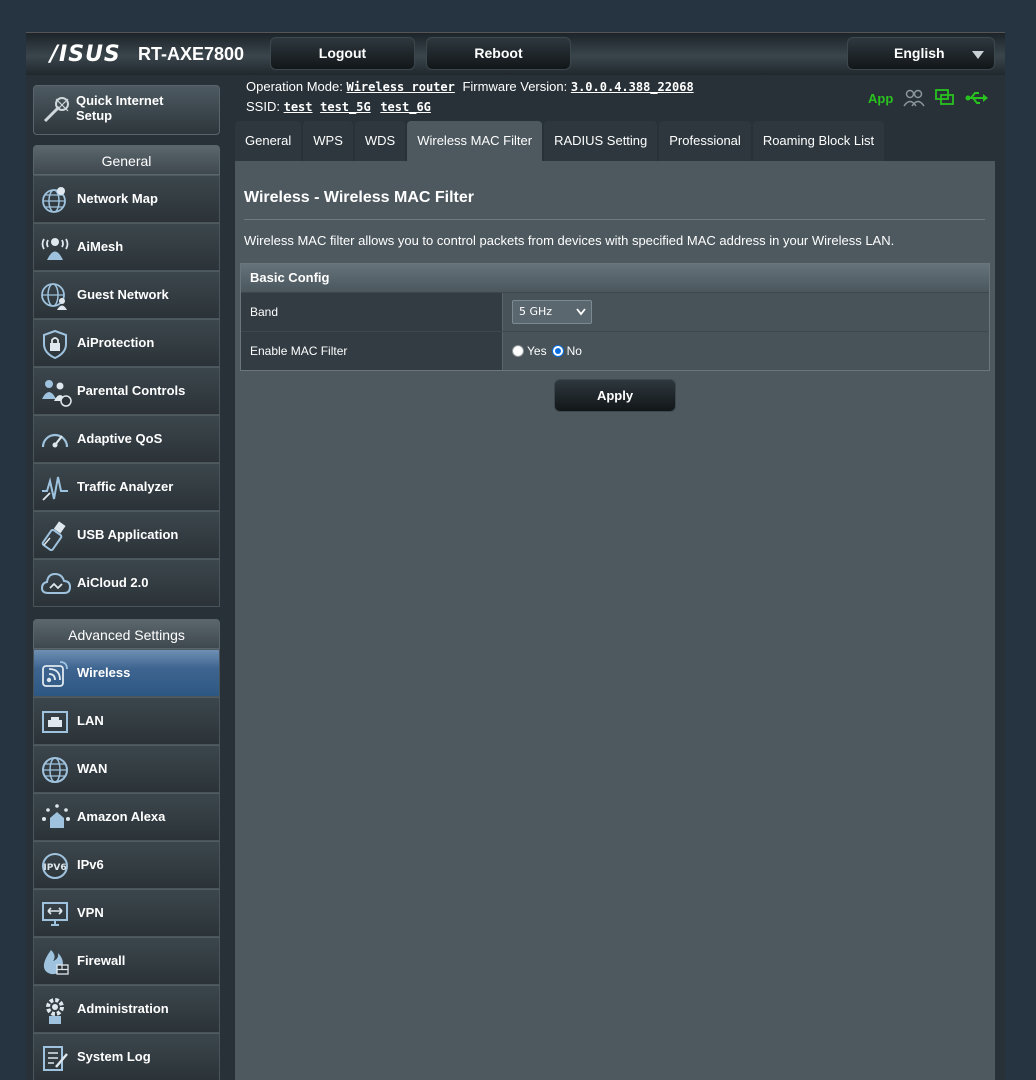  Describe the element at coordinates (372, 312) in the screenshot. I see `band-label: Band` at that location.